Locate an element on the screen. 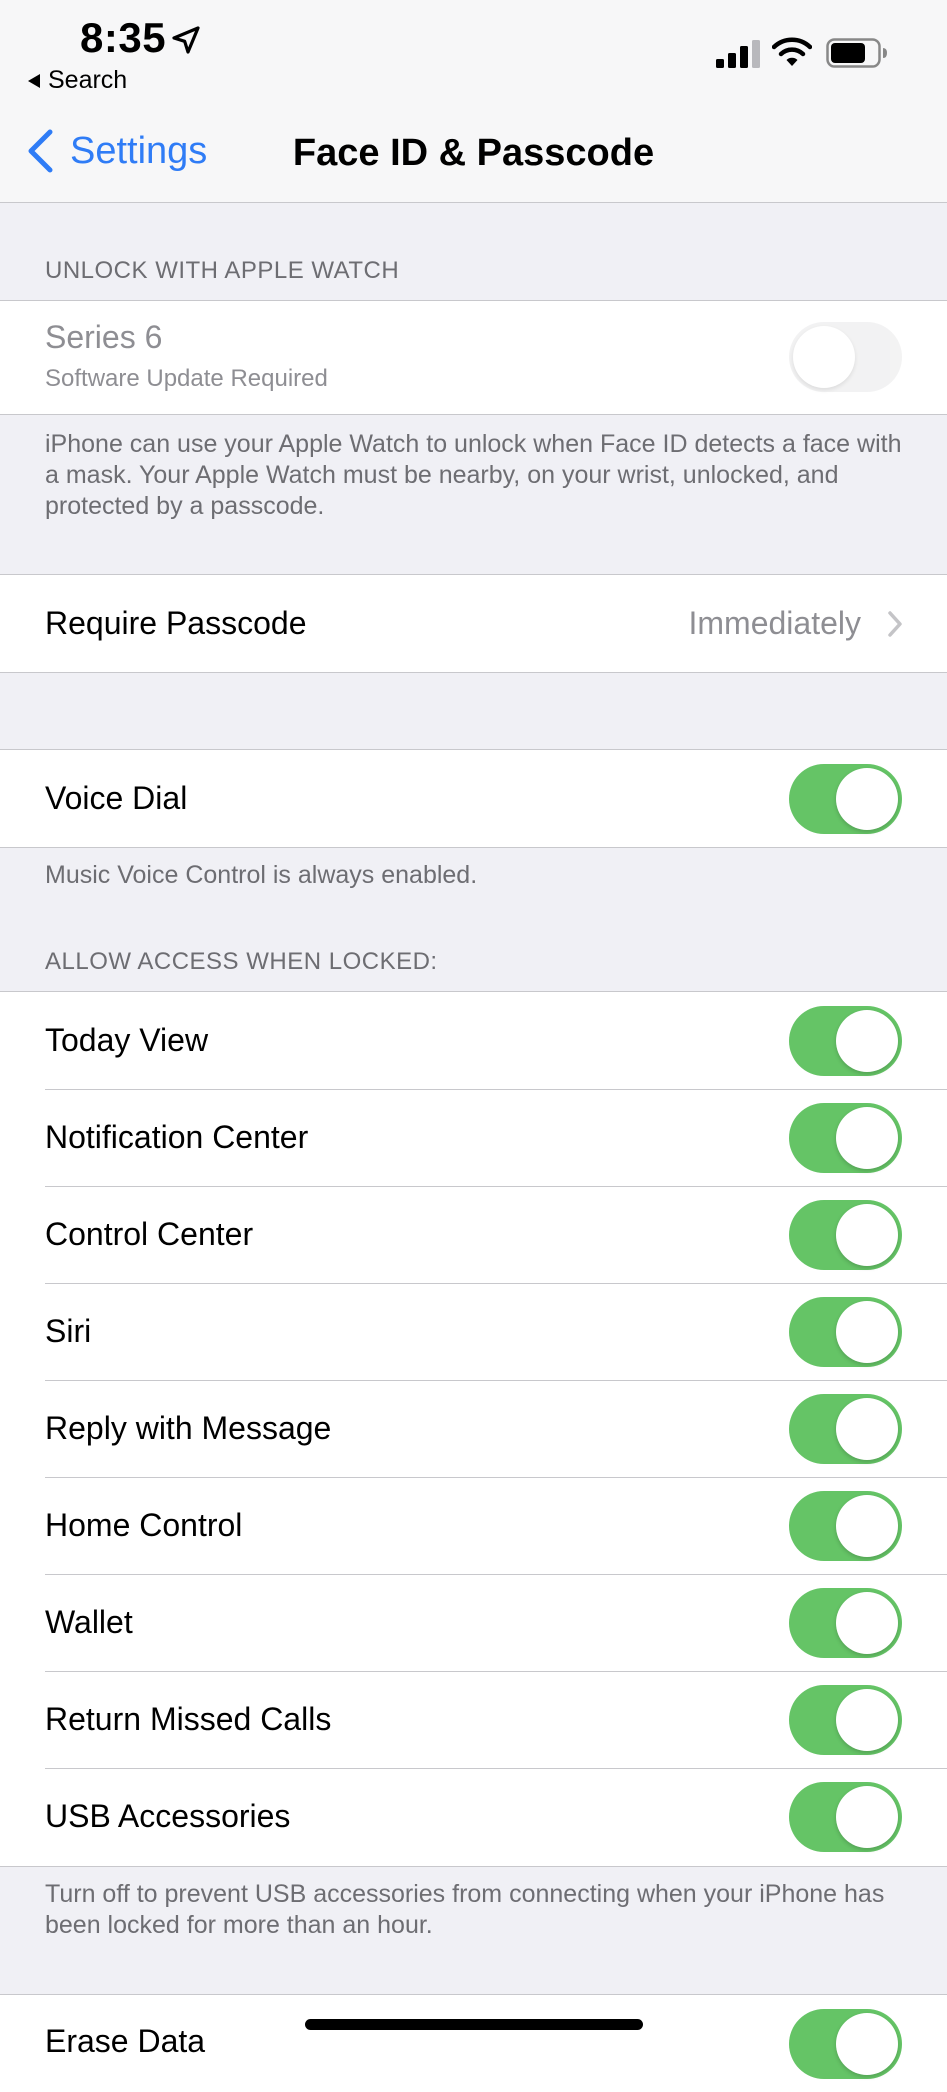 The image size is (947, 2092). siri-toggle is located at coordinates (845, 1332).